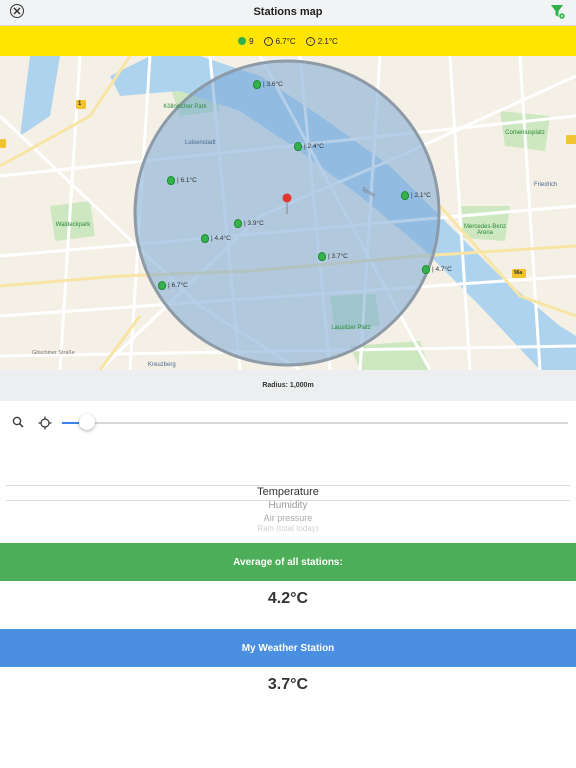  Describe the element at coordinates (558, 12) in the screenshot. I see `filter-icon` at that location.